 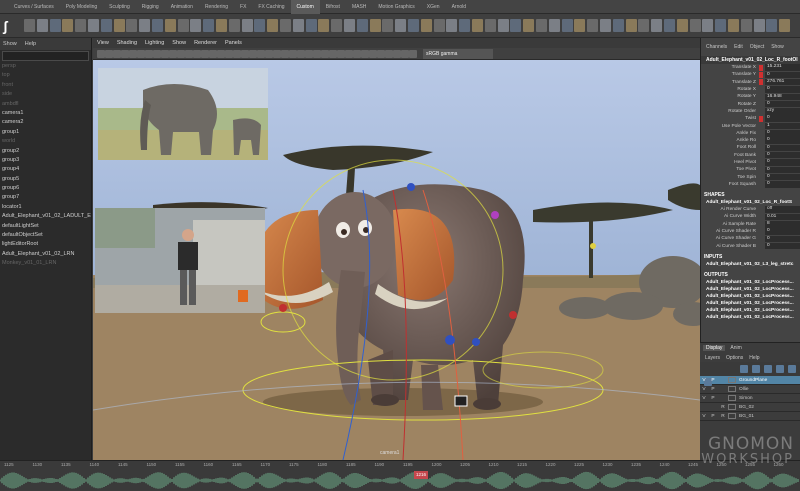 What do you see at coordinates (750, 75) in the screenshot?
I see `attribute-row: Translate Y 0` at bounding box center [750, 75].